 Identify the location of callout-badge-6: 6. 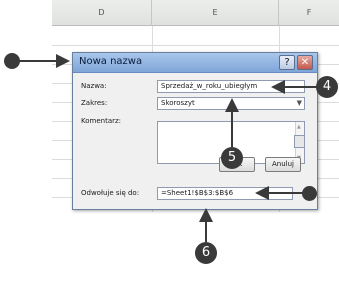
(206, 253).